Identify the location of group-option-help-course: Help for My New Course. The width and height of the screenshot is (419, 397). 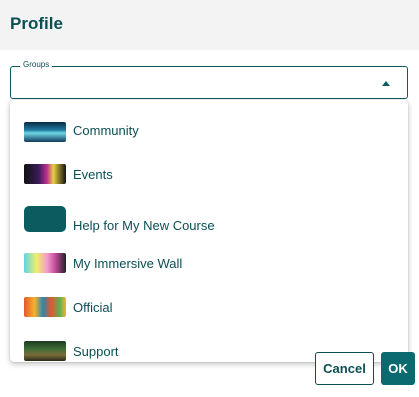
(209, 225).